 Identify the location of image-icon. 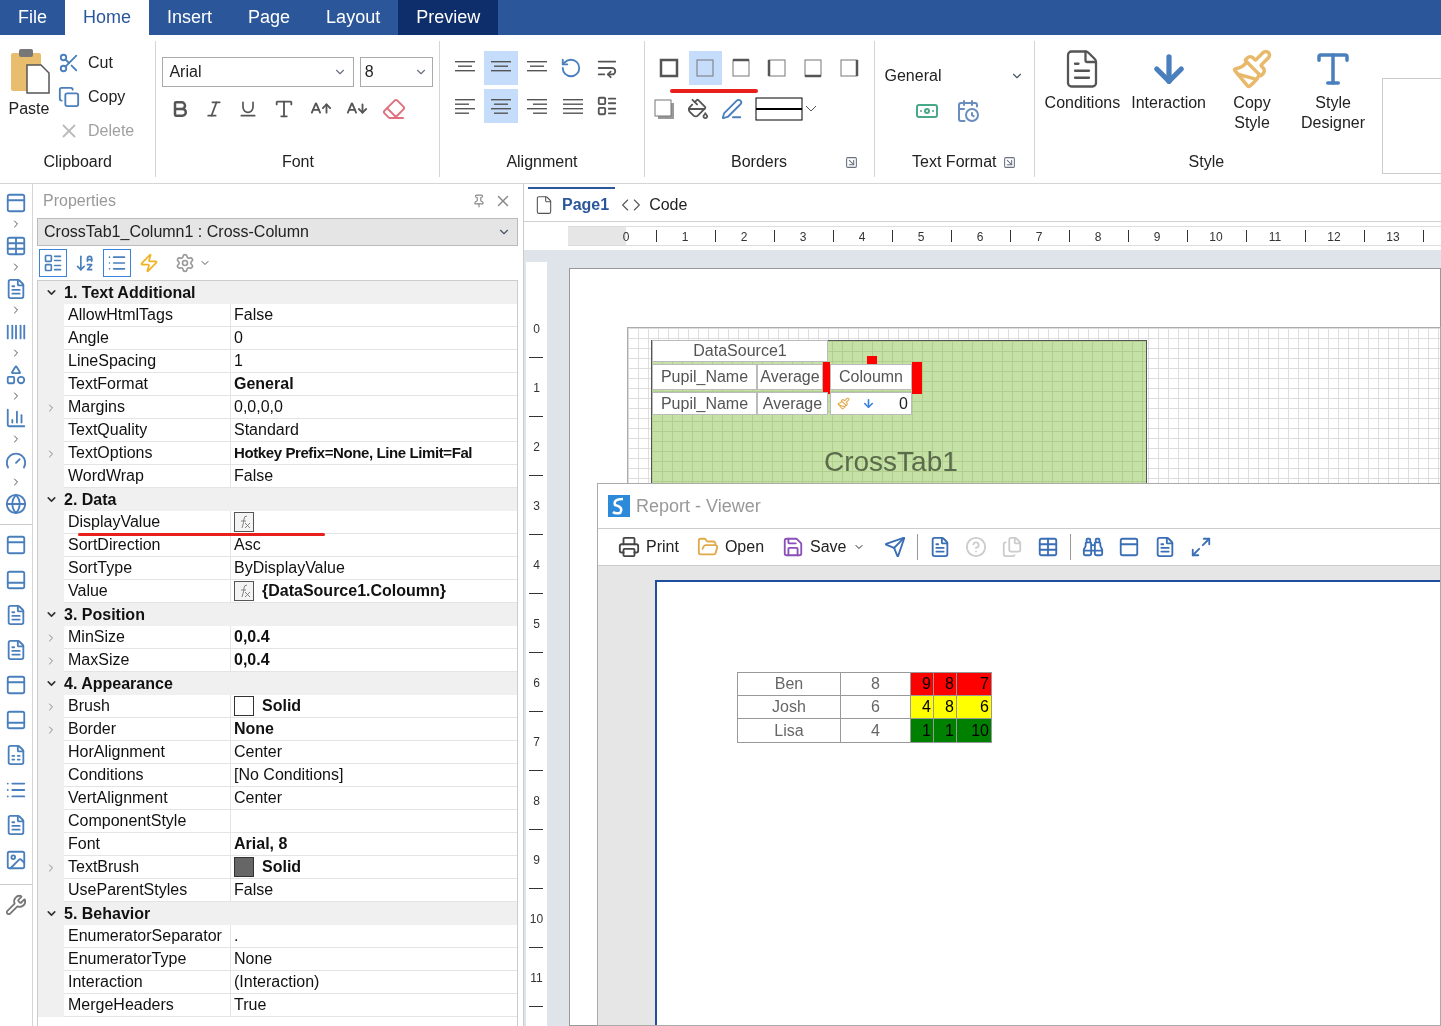
(16, 860).